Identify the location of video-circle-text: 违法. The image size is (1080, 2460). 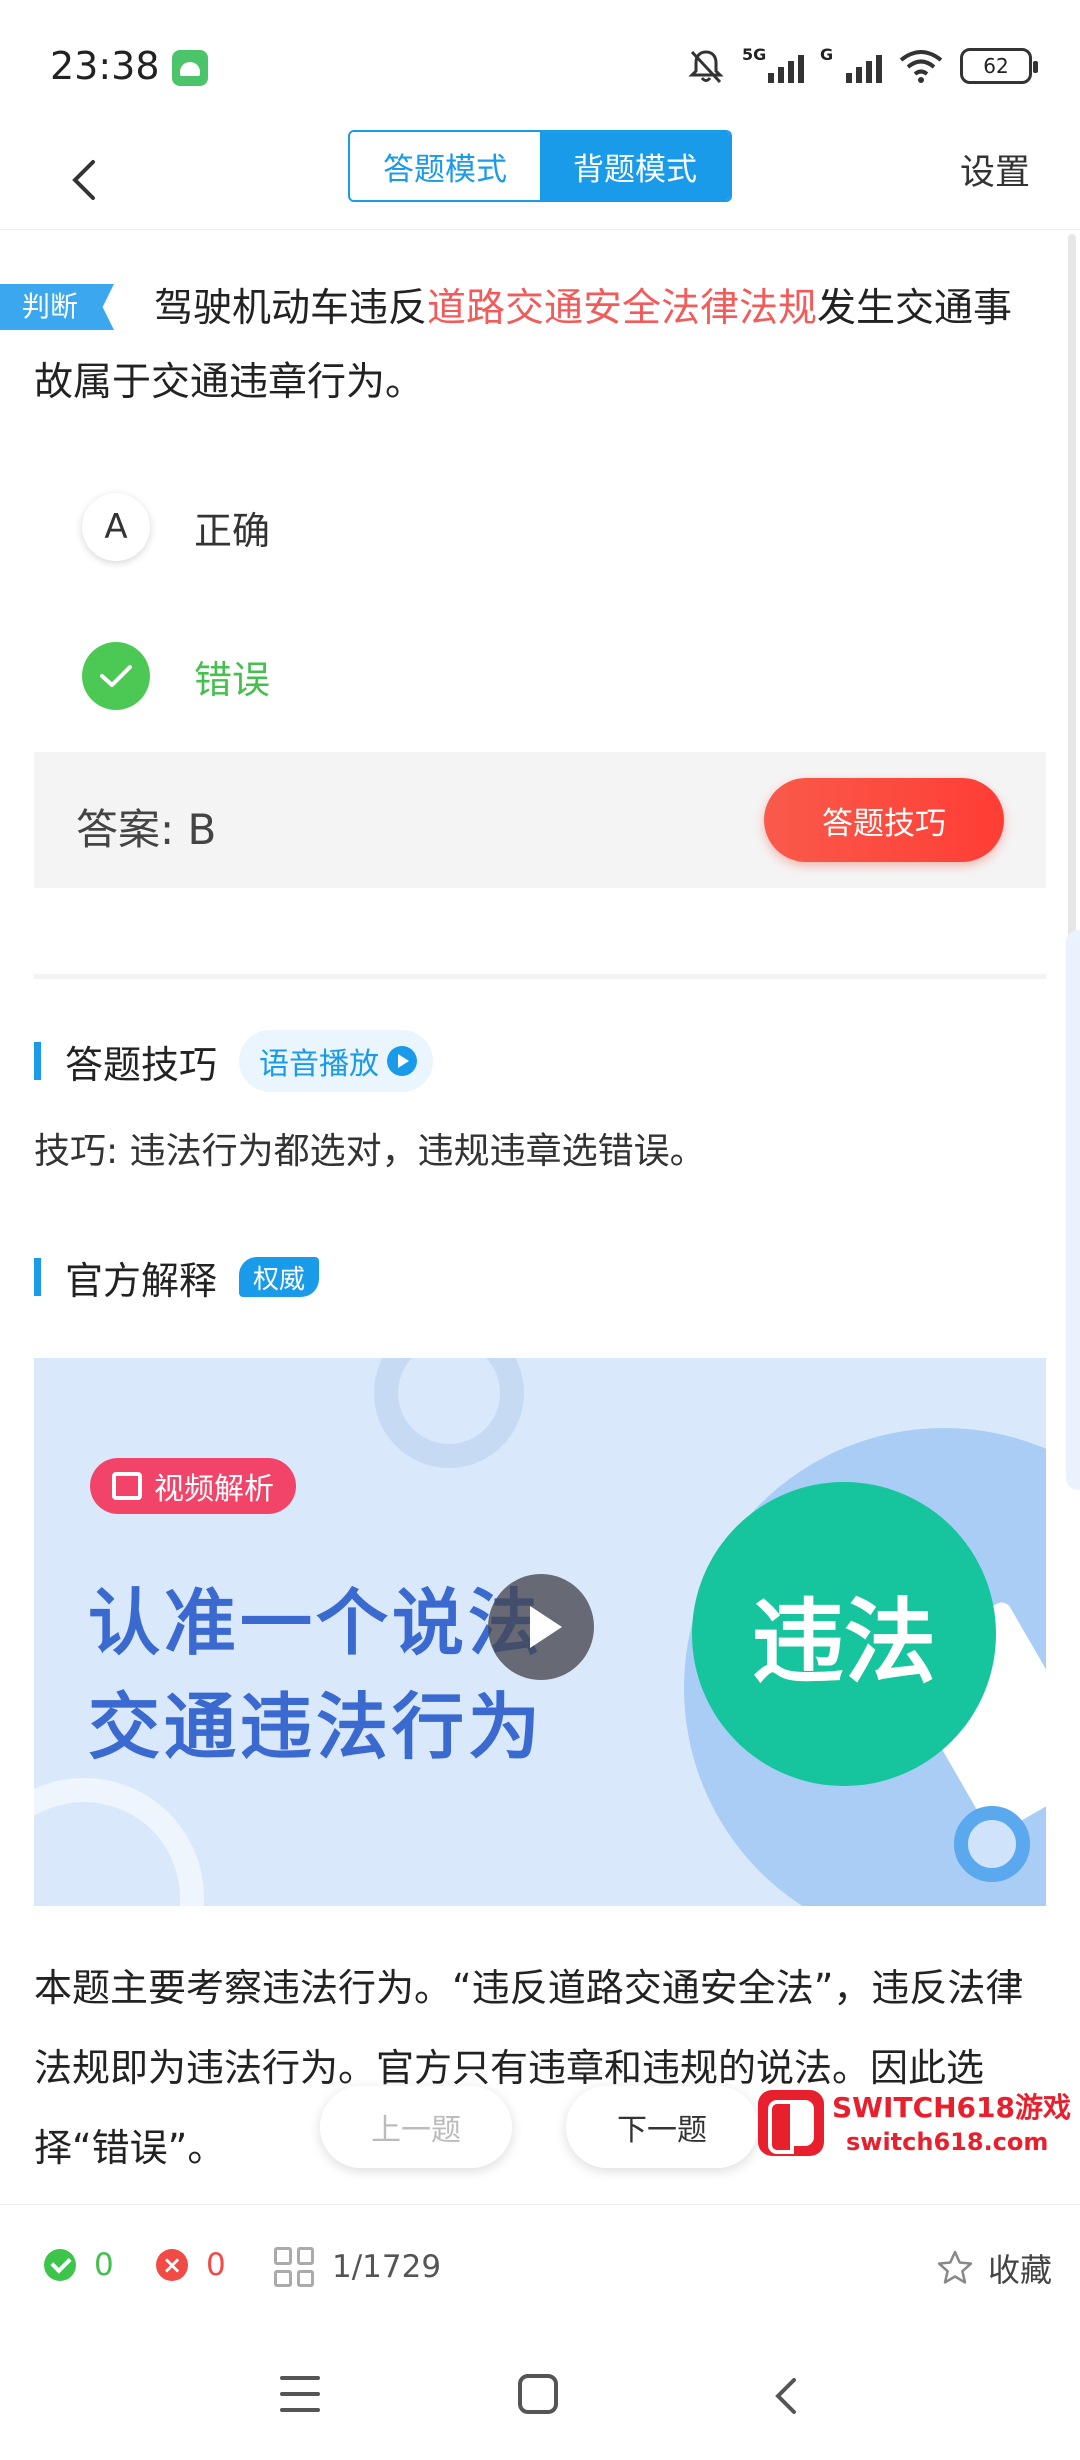
(844, 1634).